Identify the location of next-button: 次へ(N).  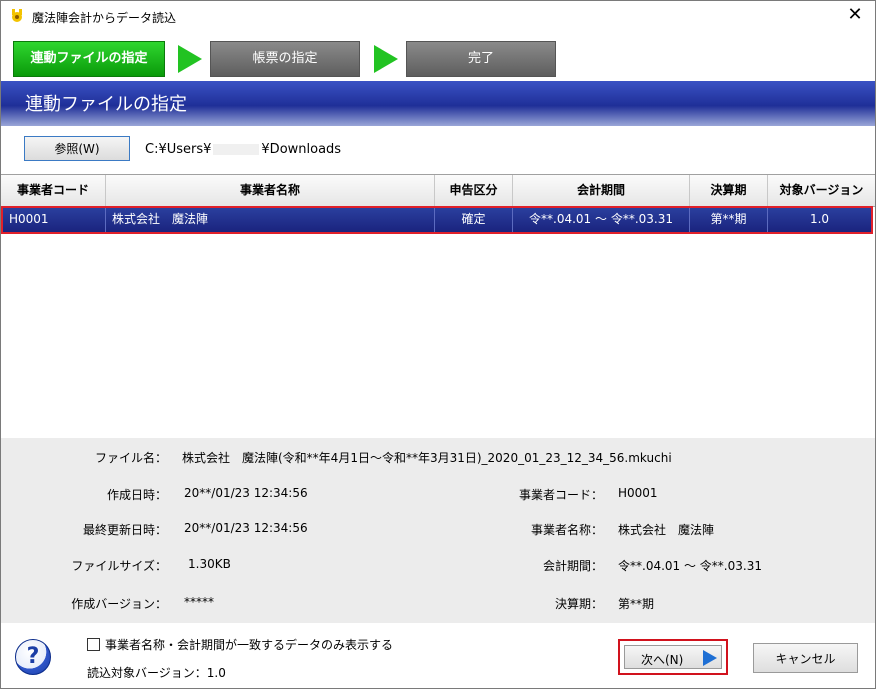
(673, 657).